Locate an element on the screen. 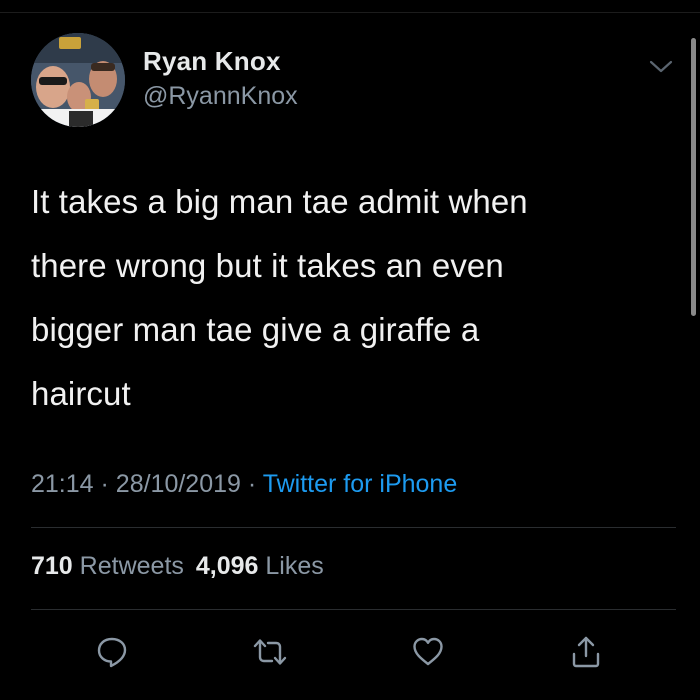 This screenshot has height=700, width=700. retweets-stat: 710 Retweets is located at coordinates (107, 566).